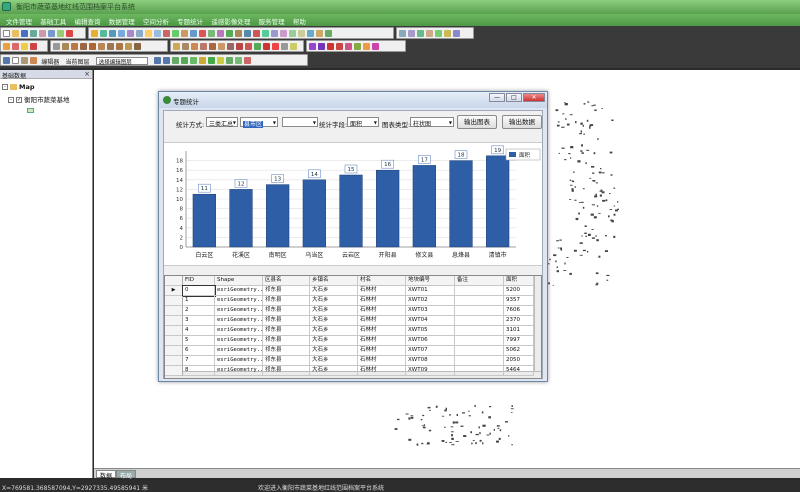 Image resolution: width=800 pixels, height=492 pixels. What do you see at coordinates (301, 33) in the screenshot?
I see `split-icon` at bounding box center [301, 33].